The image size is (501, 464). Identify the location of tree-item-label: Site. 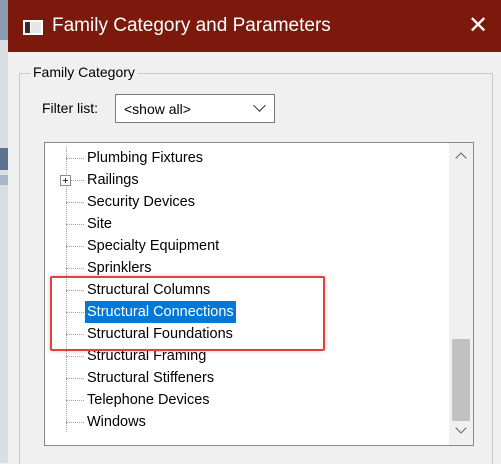
(99, 224).